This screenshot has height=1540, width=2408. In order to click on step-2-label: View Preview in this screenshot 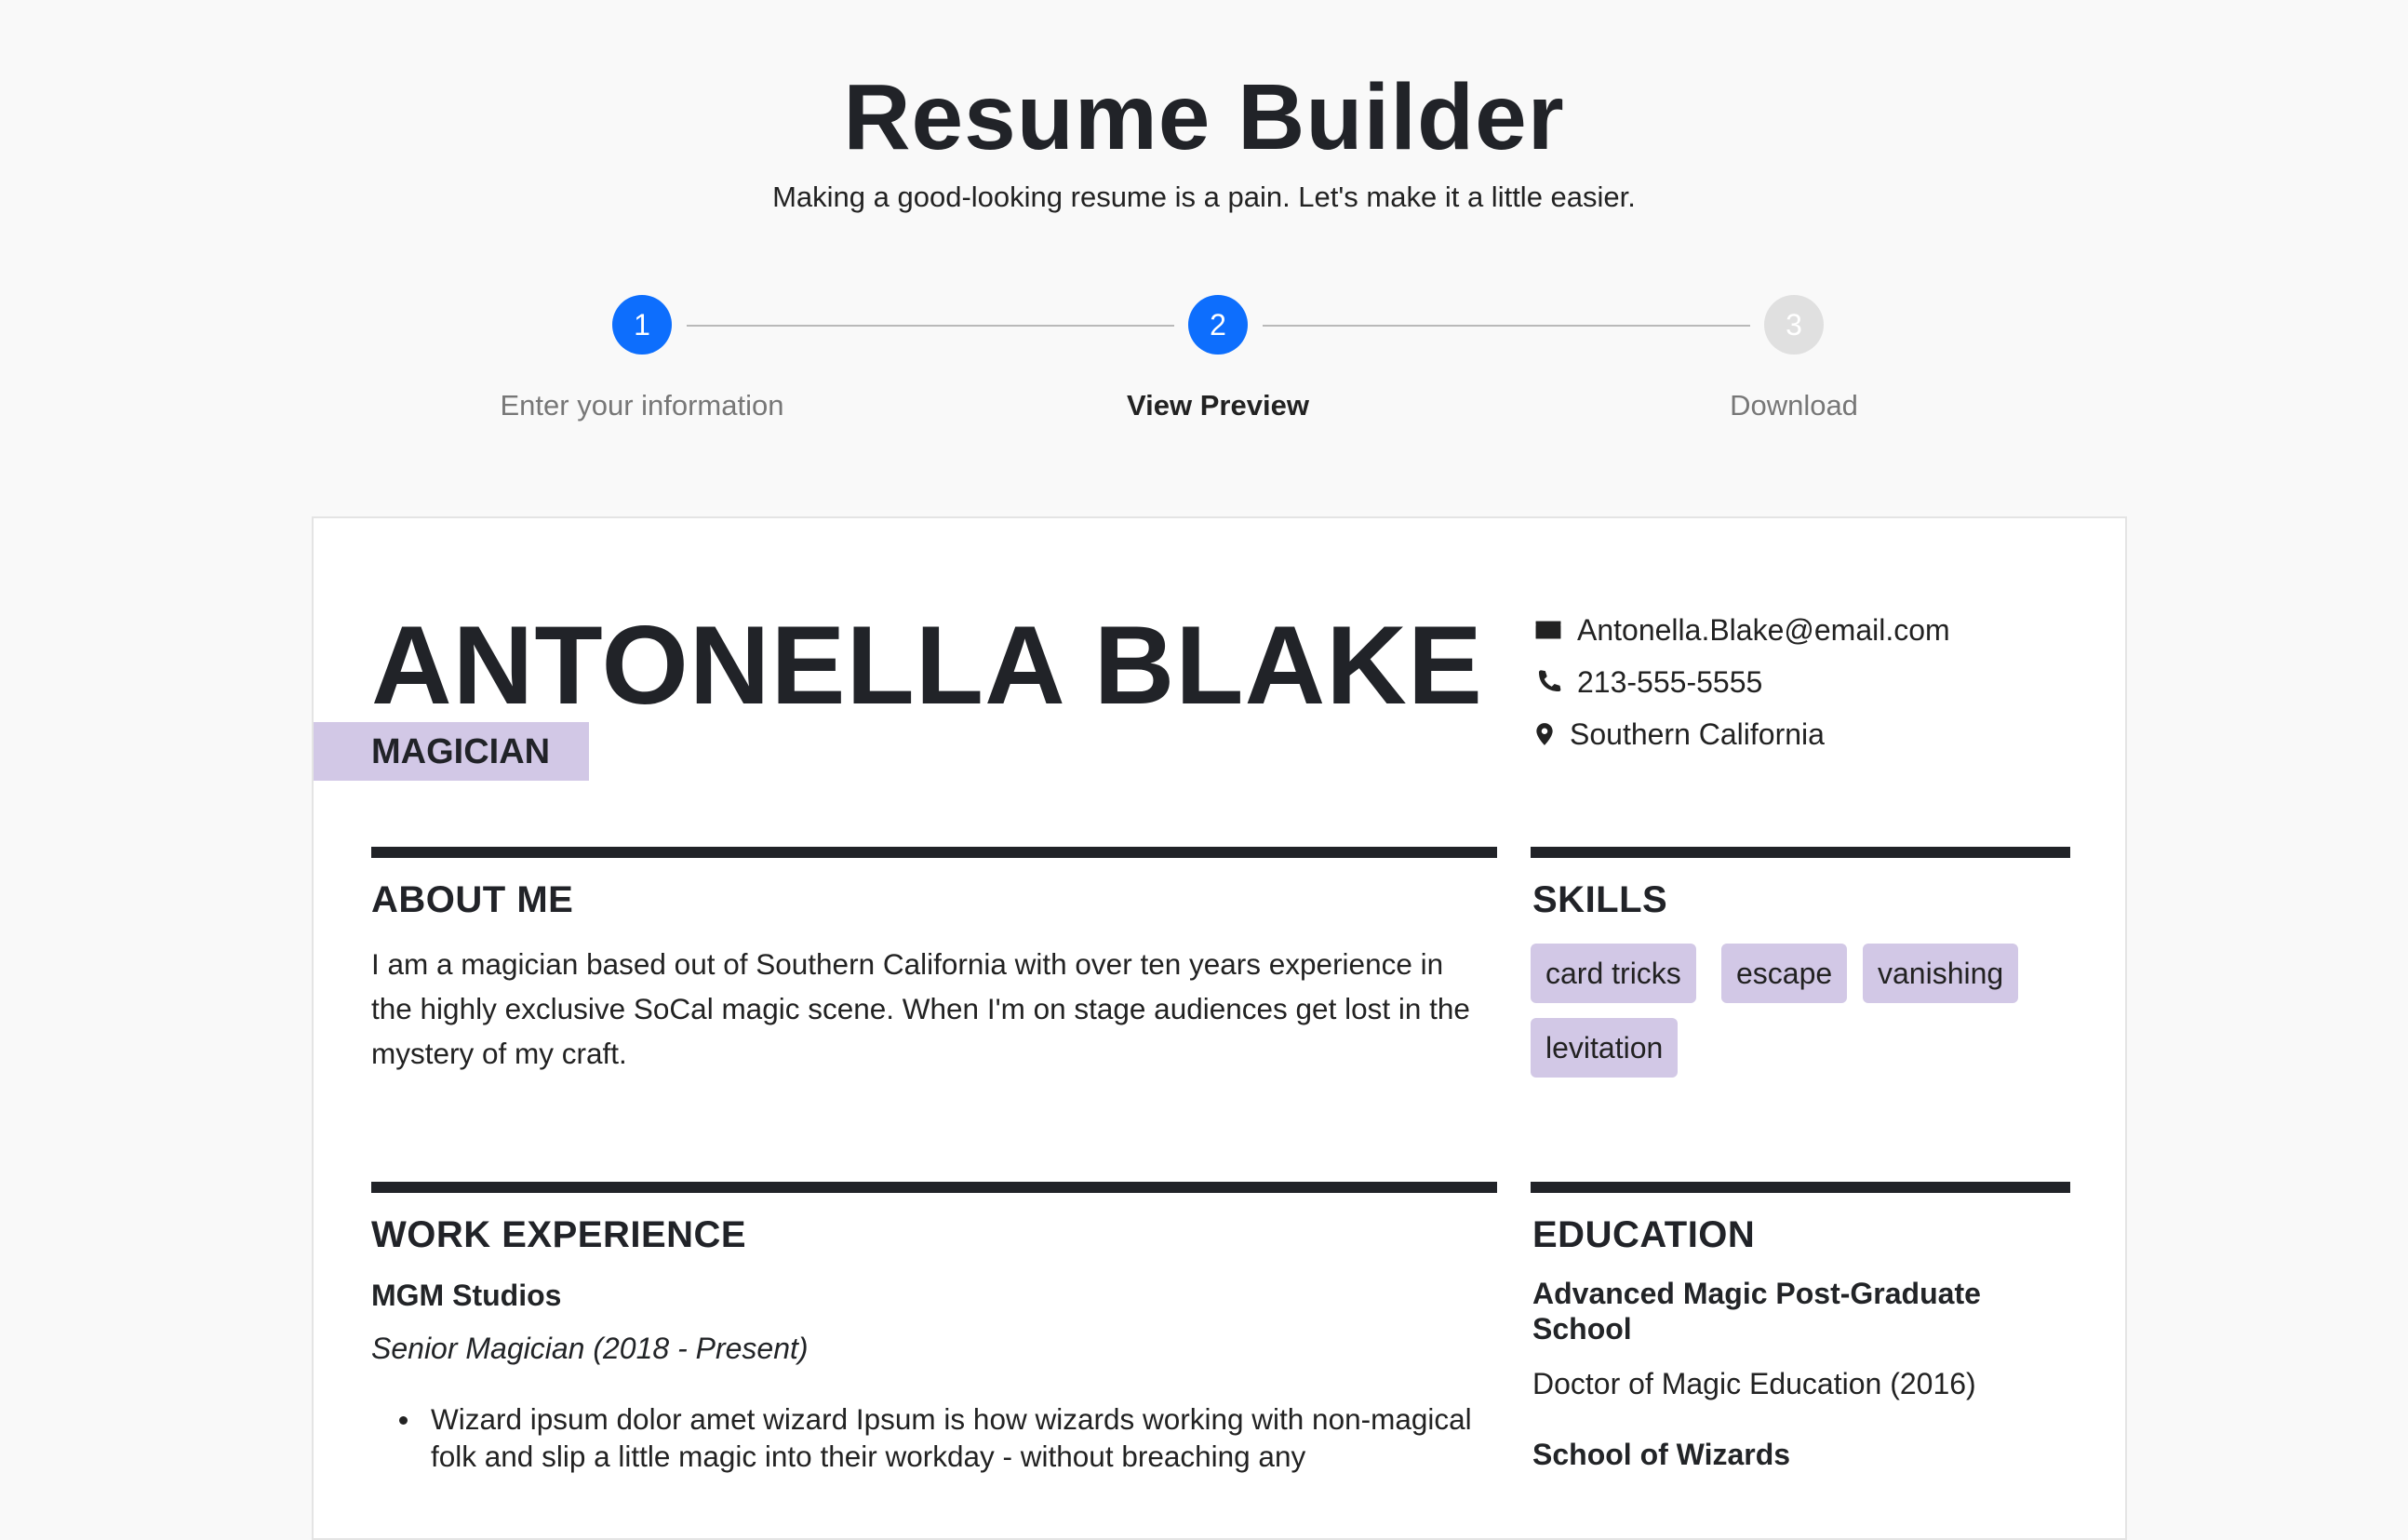, I will do `click(1218, 405)`.